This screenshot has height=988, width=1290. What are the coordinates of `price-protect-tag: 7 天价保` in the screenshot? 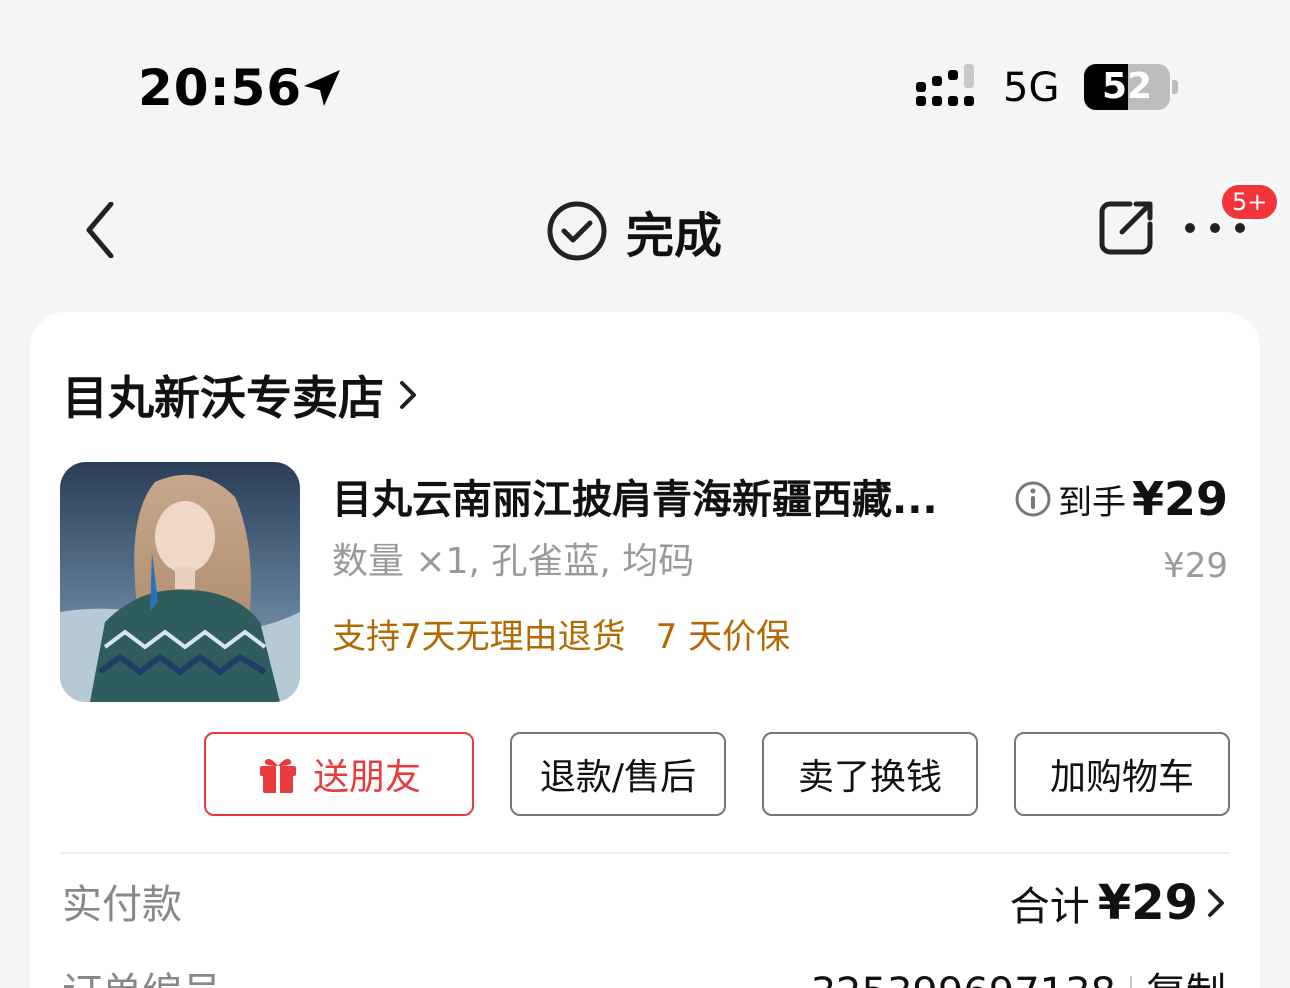 It's located at (723, 637).